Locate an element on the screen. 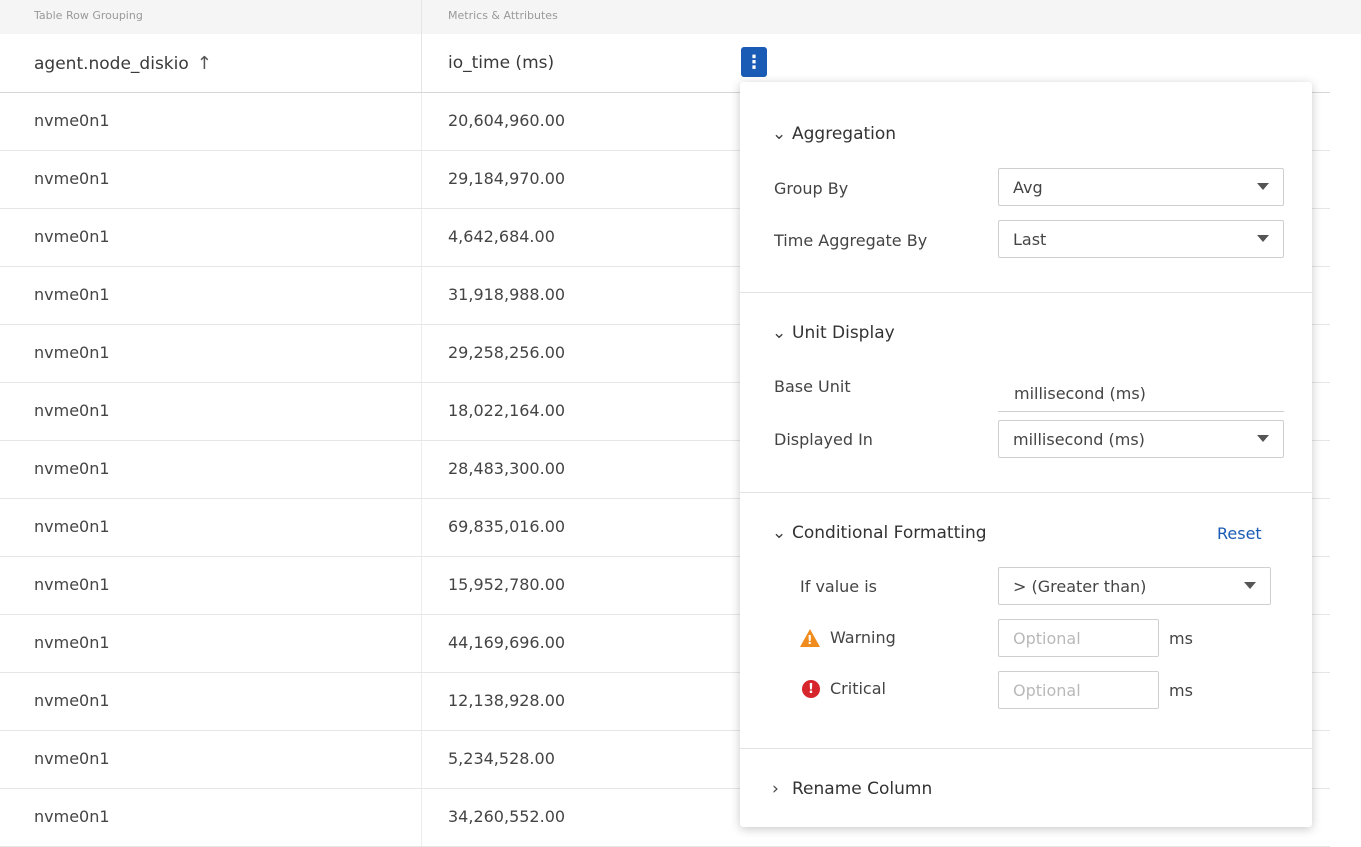  if-value-value: > (Greater than) is located at coordinates (1080, 586).